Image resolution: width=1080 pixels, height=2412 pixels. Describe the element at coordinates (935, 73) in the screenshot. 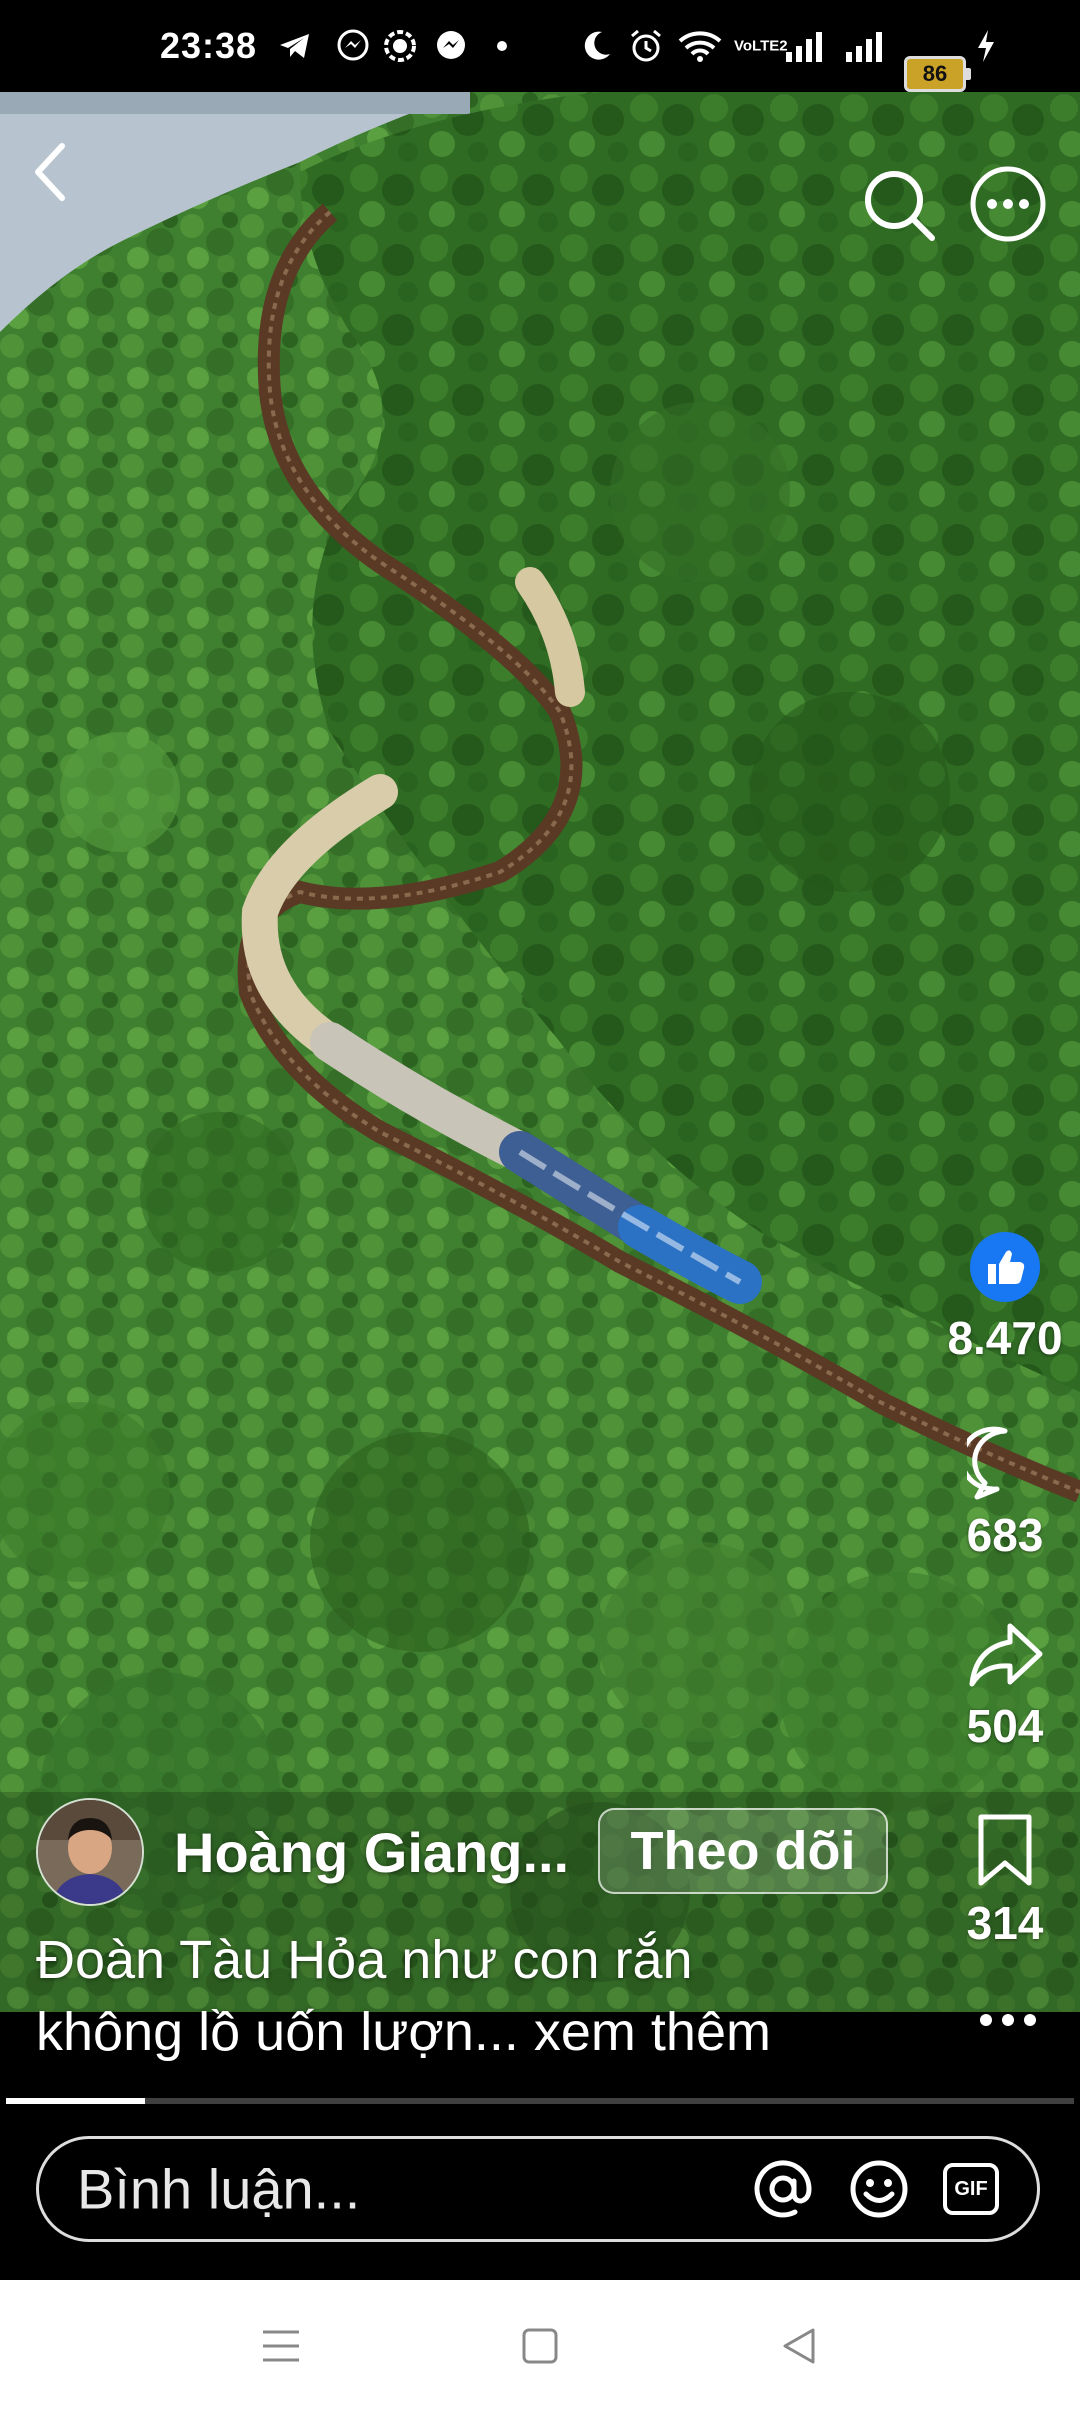

I see `battery-level: 86` at that location.